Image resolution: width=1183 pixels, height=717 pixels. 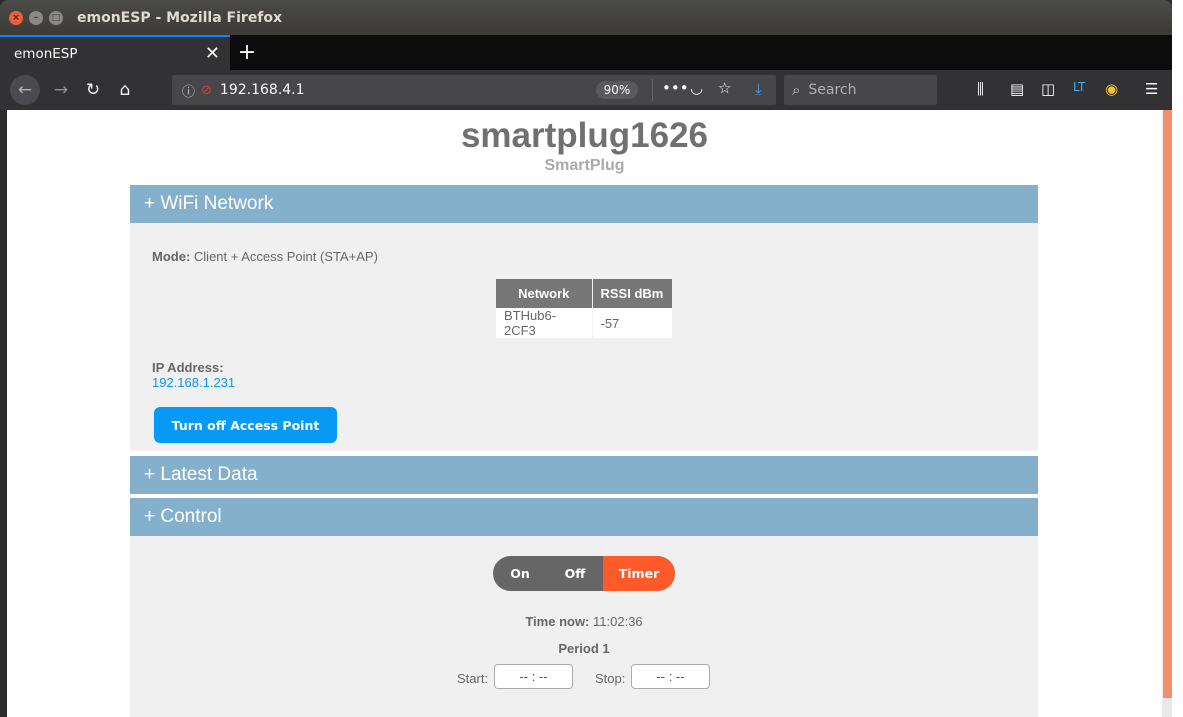 I want to click on mode-row: Mode: Client + Access Point (STA+AP), so click(x=265, y=256).